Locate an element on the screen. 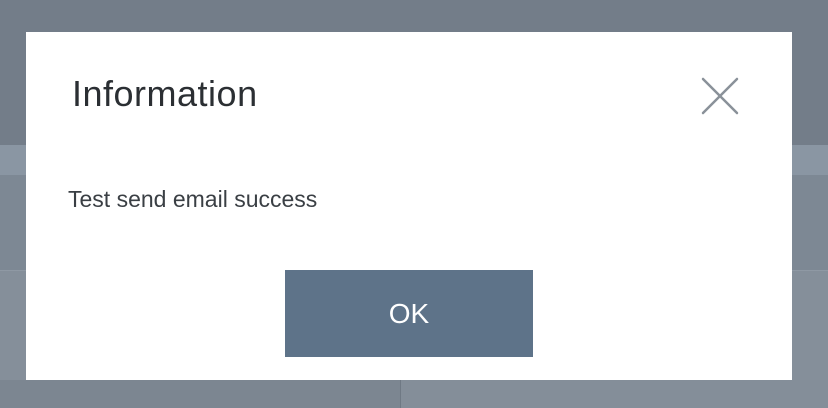  background-right-panel is located at coordinates (614, 394).